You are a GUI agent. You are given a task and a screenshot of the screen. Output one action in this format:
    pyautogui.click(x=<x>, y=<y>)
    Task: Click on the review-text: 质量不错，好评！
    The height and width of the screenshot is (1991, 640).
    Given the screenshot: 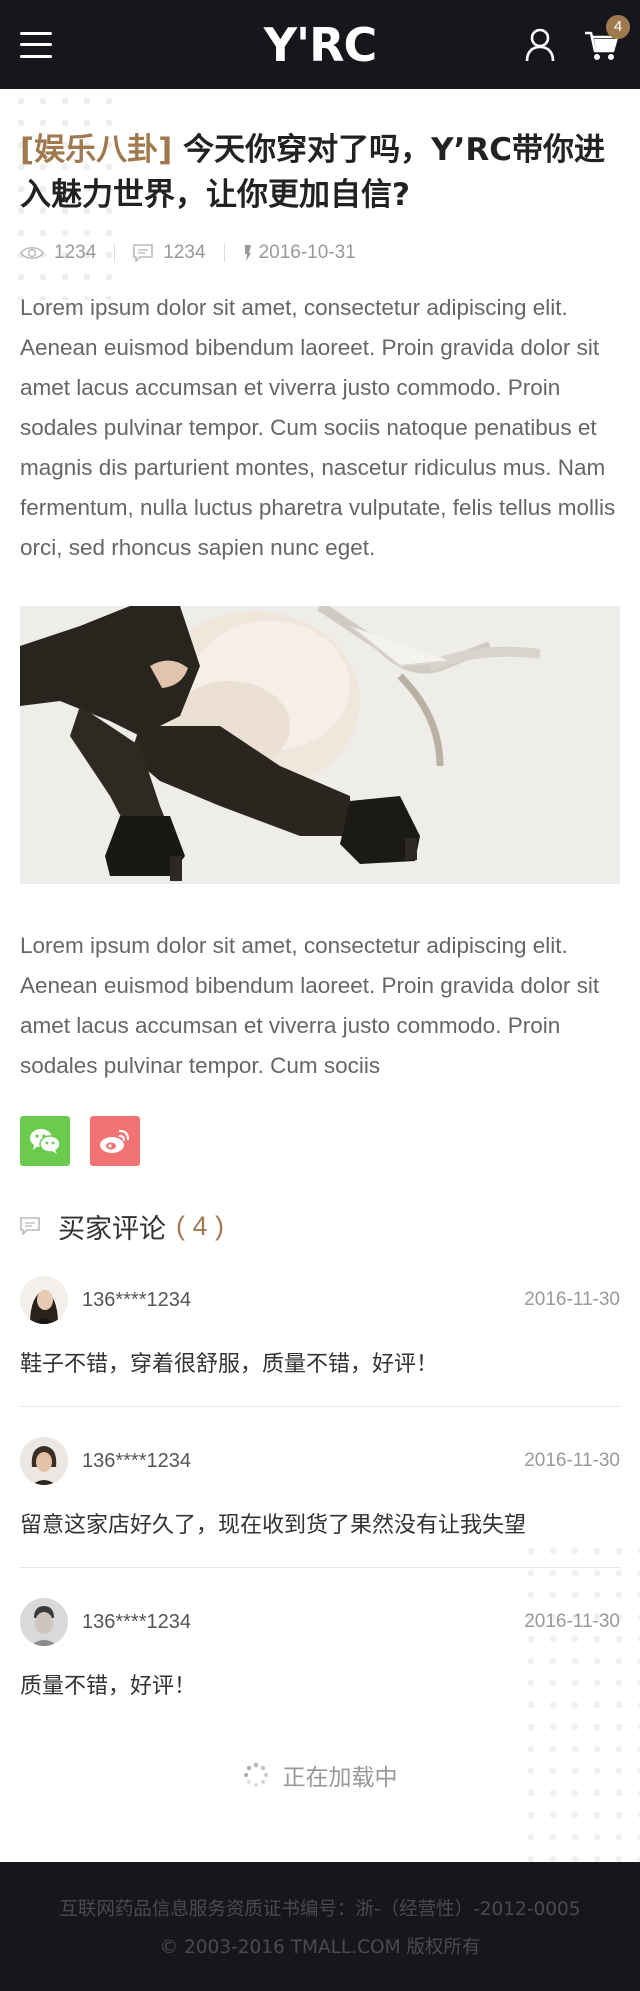 What is the action you would take?
    pyautogui.click(x=108, y=1686)
    